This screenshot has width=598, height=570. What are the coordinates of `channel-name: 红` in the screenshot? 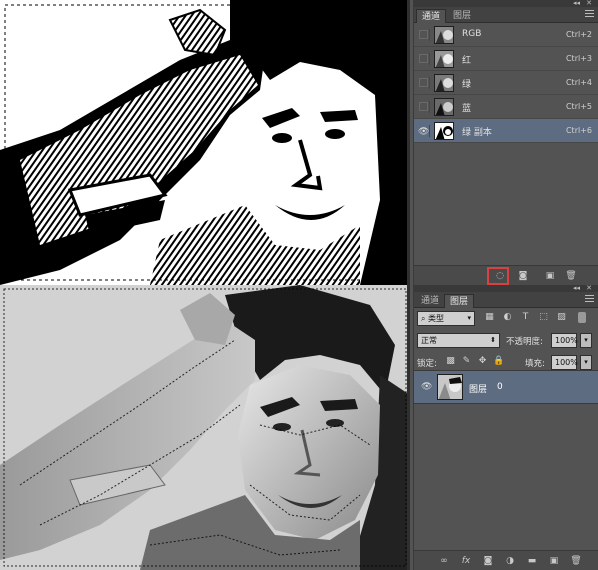 It's located at (467, 61).